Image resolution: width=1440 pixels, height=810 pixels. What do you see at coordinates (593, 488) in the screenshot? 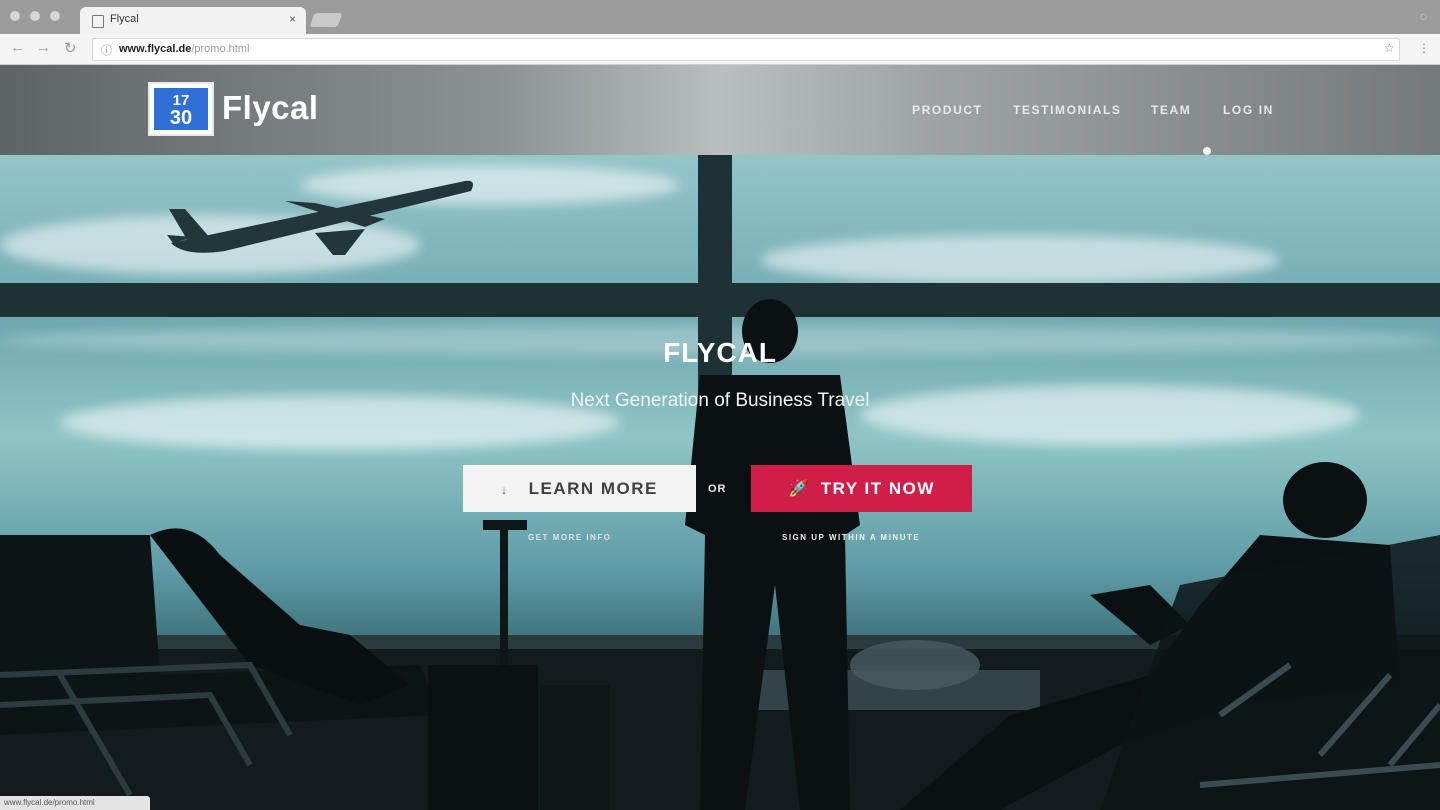
I see `learn-more-label: LEARN MORE` at bounding box center [593, 488].